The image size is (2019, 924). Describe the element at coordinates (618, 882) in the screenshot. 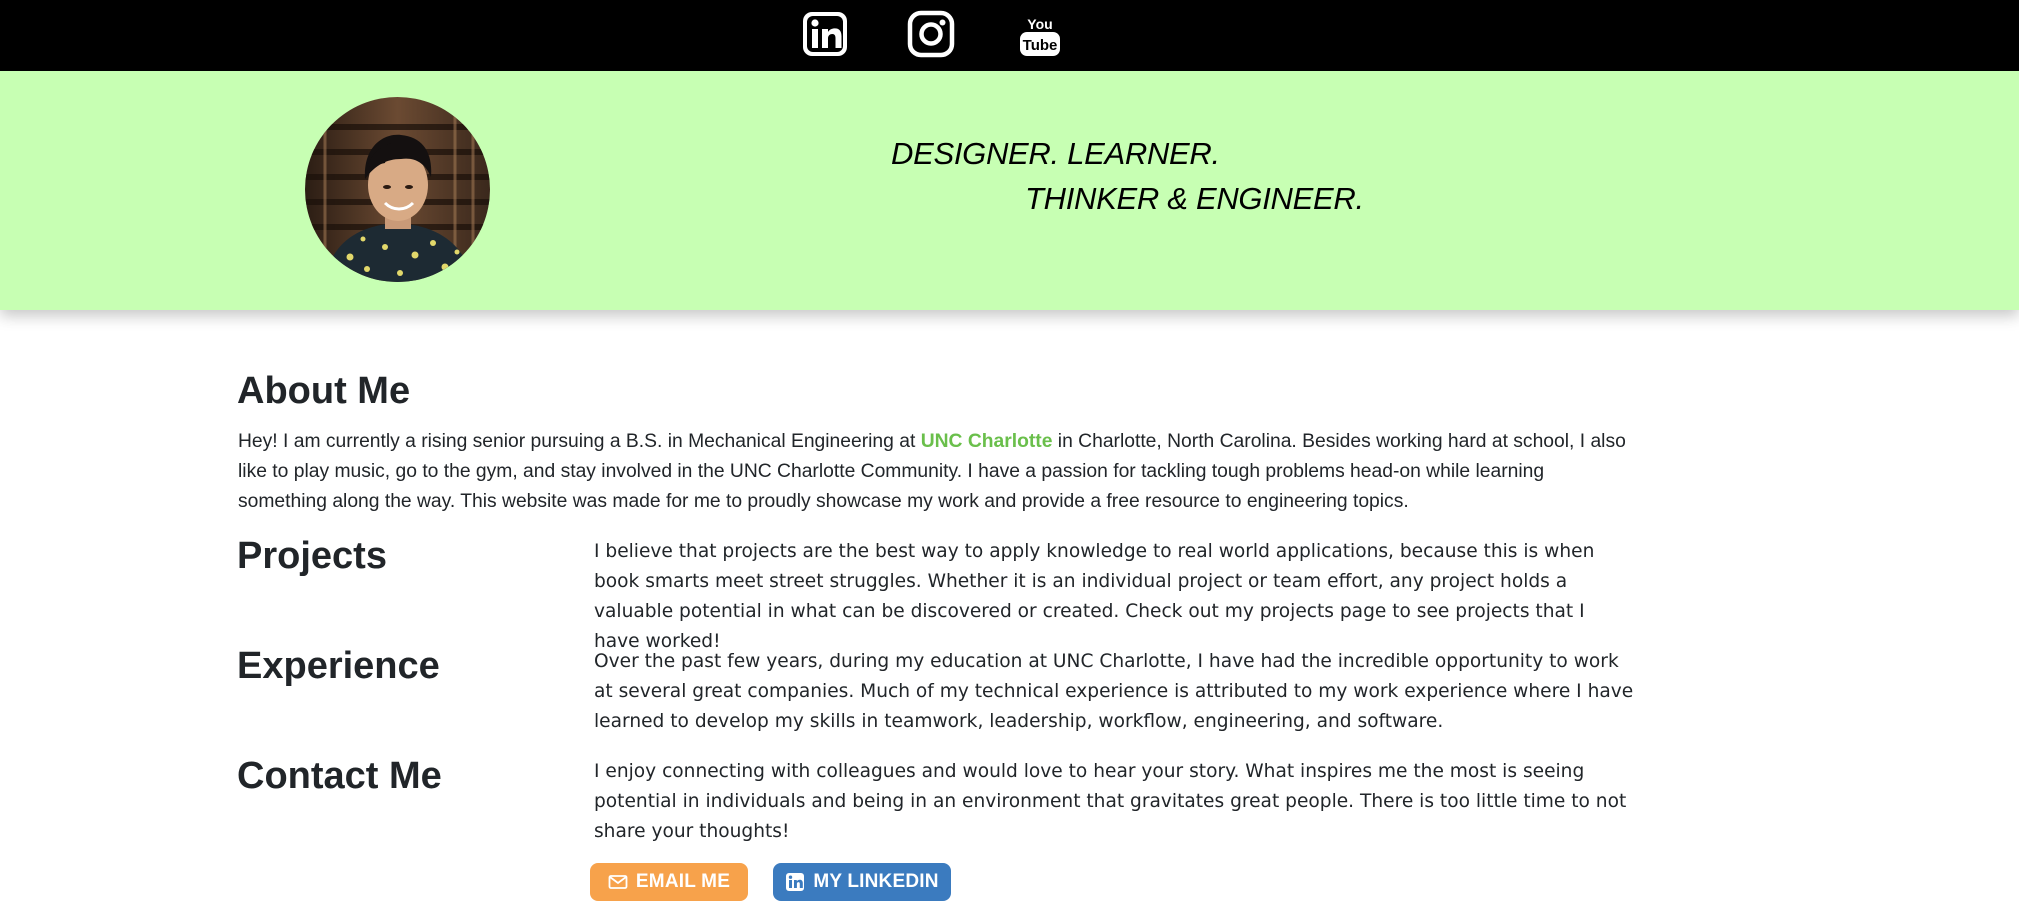

I see `envelope-icon` at that location.